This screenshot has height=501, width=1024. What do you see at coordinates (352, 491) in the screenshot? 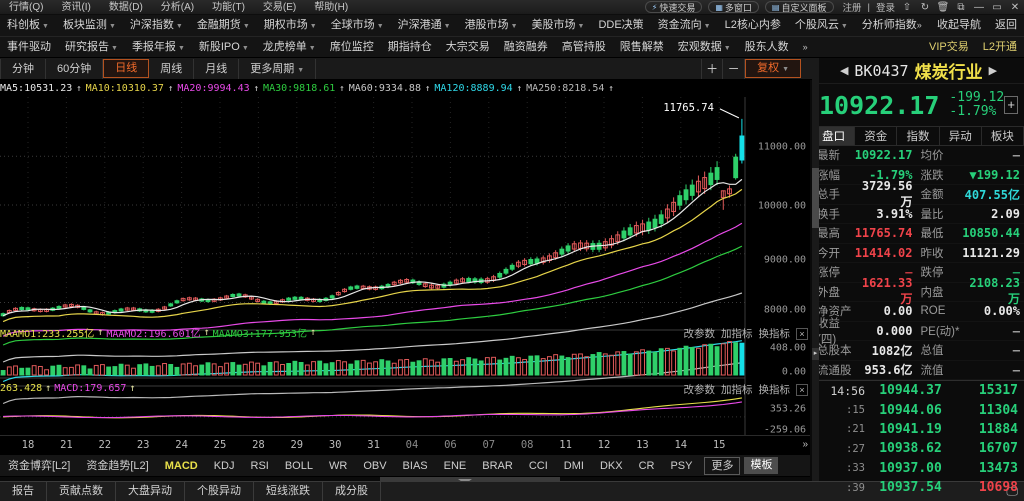
I see `bottom-tab-5: 成分股` at bounding box center [352, 491].